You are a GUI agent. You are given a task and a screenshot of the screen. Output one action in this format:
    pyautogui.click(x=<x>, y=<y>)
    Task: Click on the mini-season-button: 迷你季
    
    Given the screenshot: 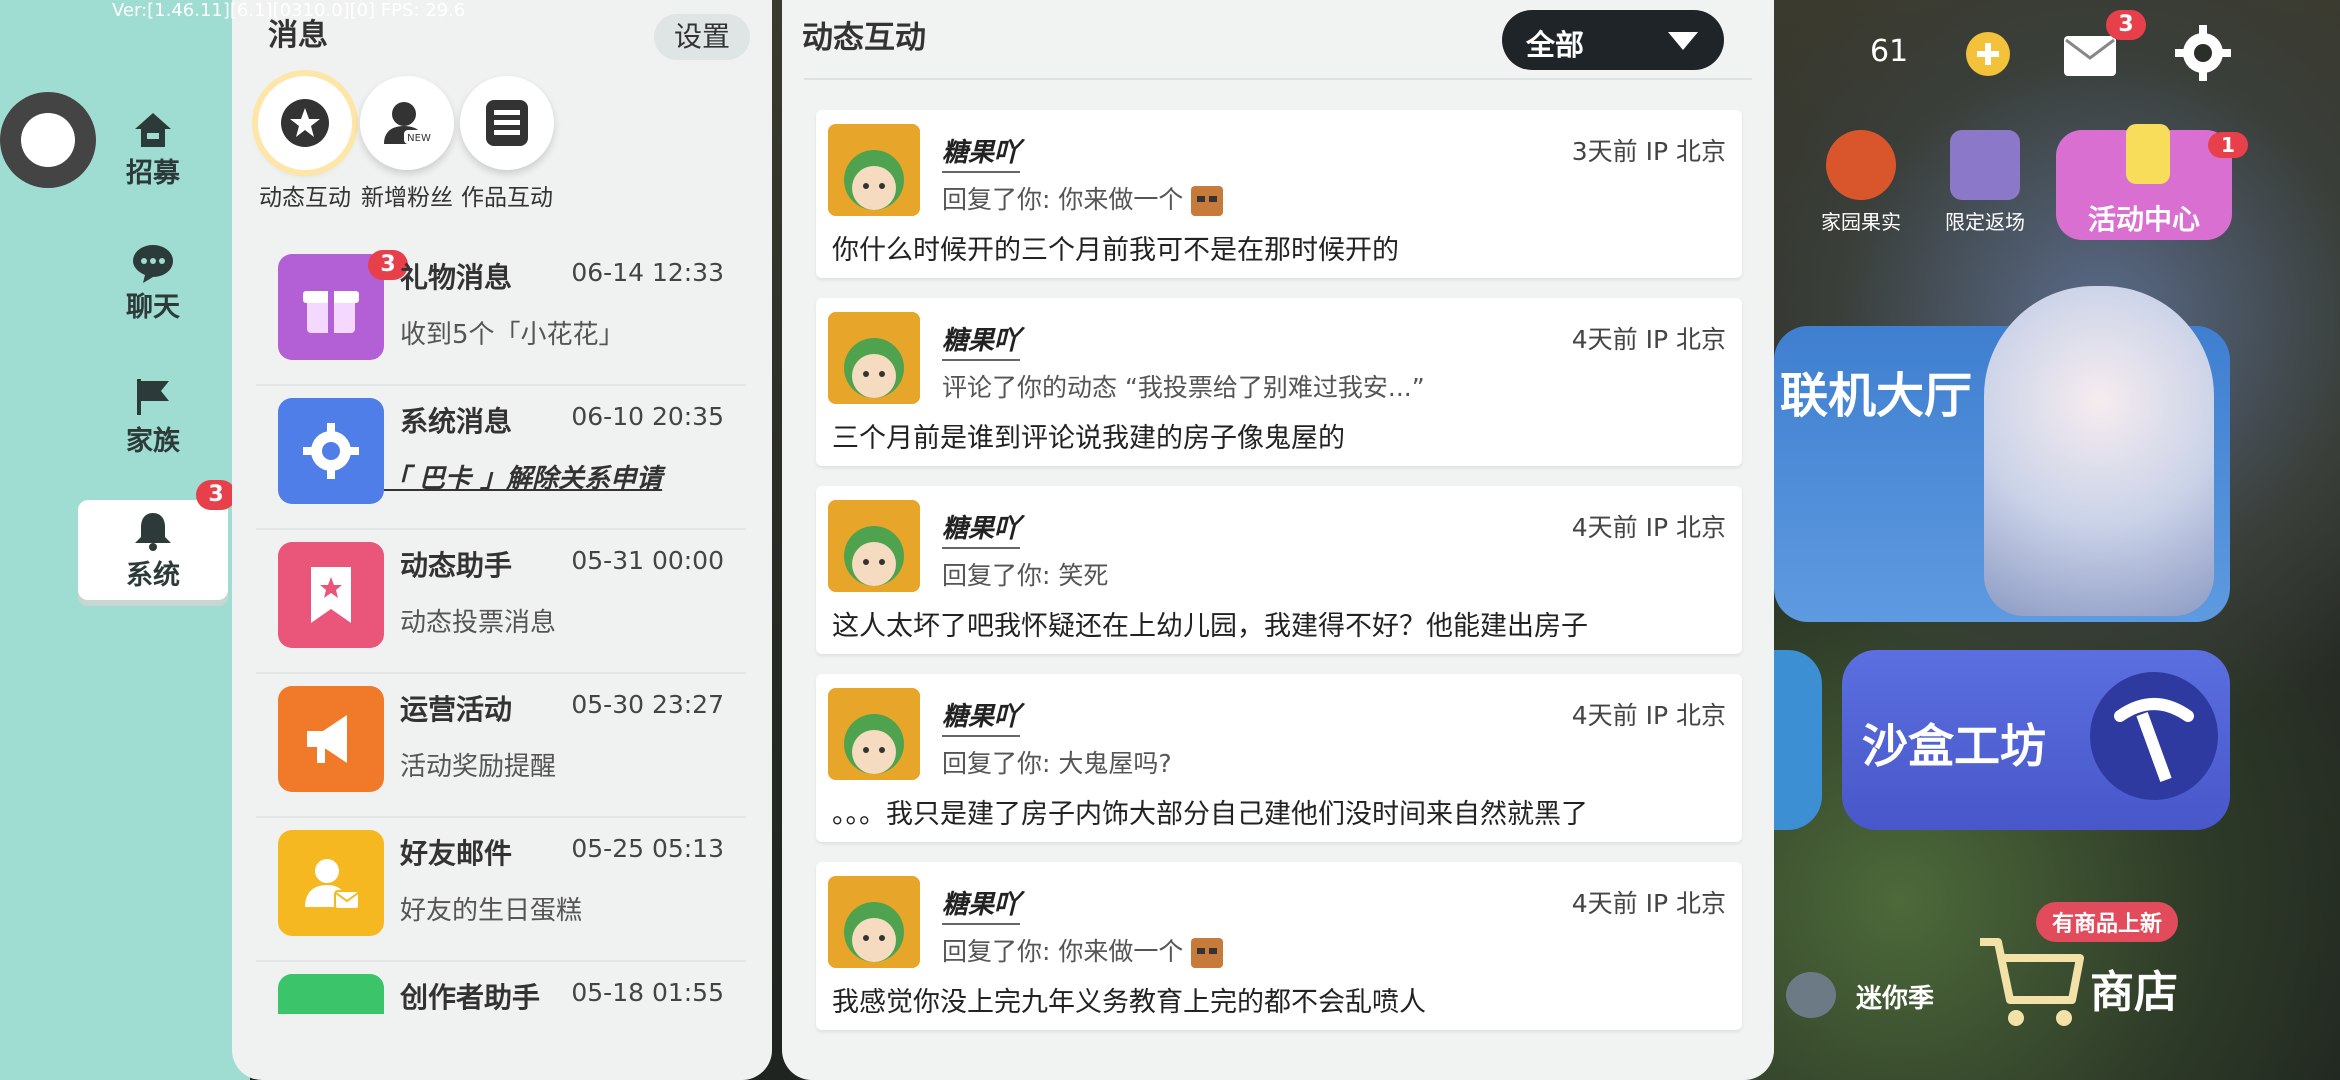 What is the action you would take?
    pyautogui.click(x=1881, y=996)
    